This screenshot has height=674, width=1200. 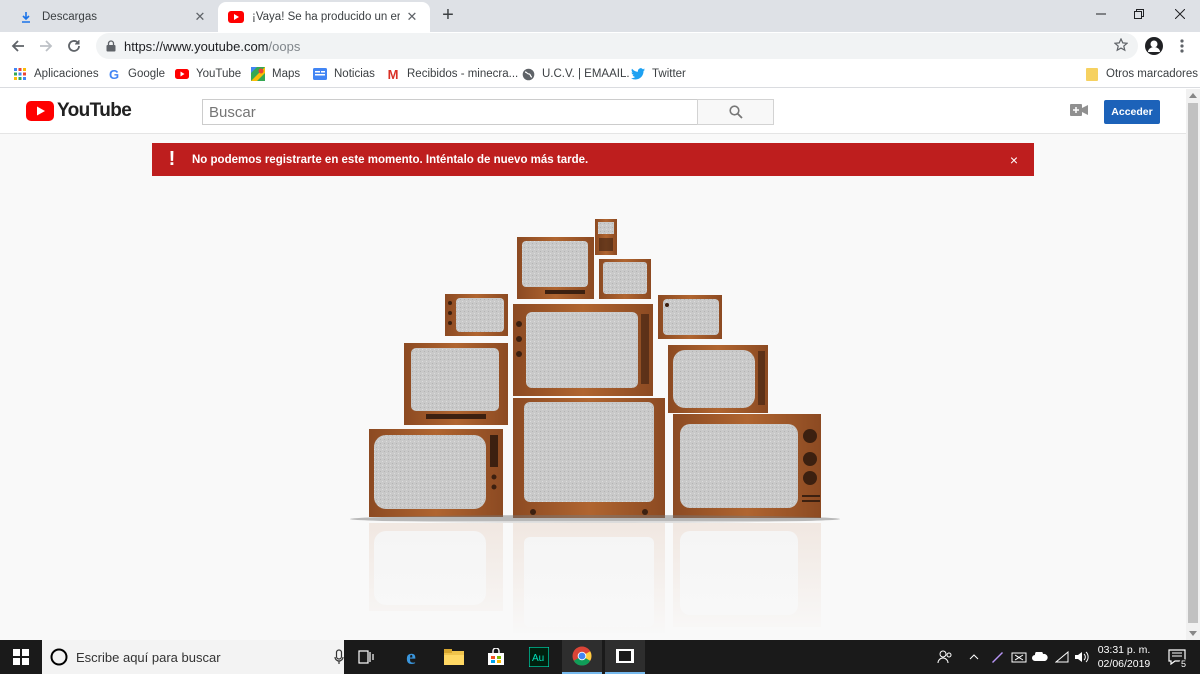 I want to click on store-bag-icon, so click(x=496, y=656).